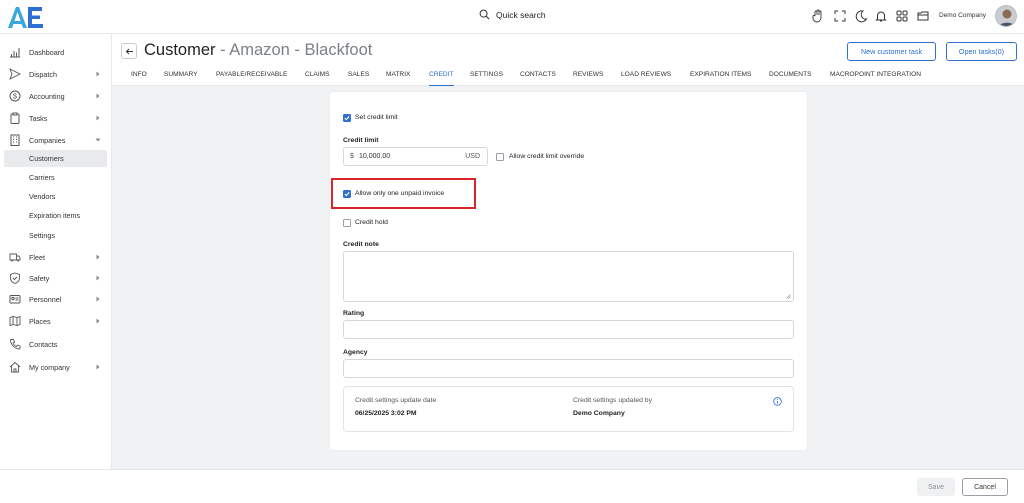 Image resolution: width=1024 pixels, height=503 pixels. I want to click on tab-load-reviews: LOAD REVIEWS, so click(646, 78).